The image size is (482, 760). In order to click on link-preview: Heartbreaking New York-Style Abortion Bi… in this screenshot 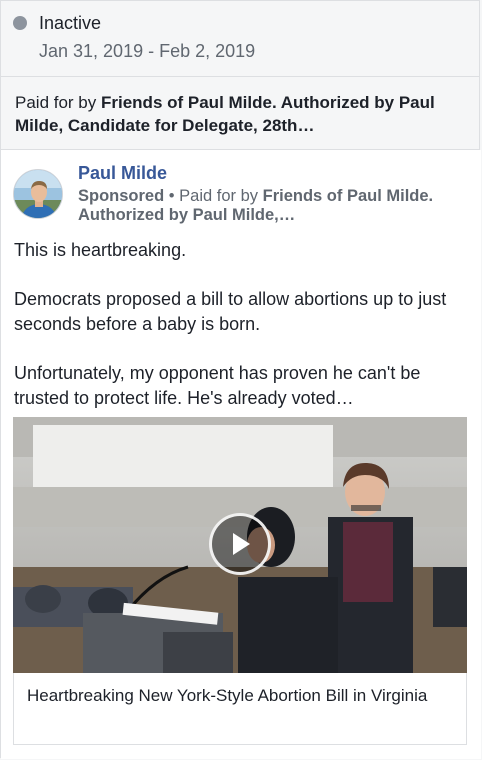, I will do `click(240, 709)`.